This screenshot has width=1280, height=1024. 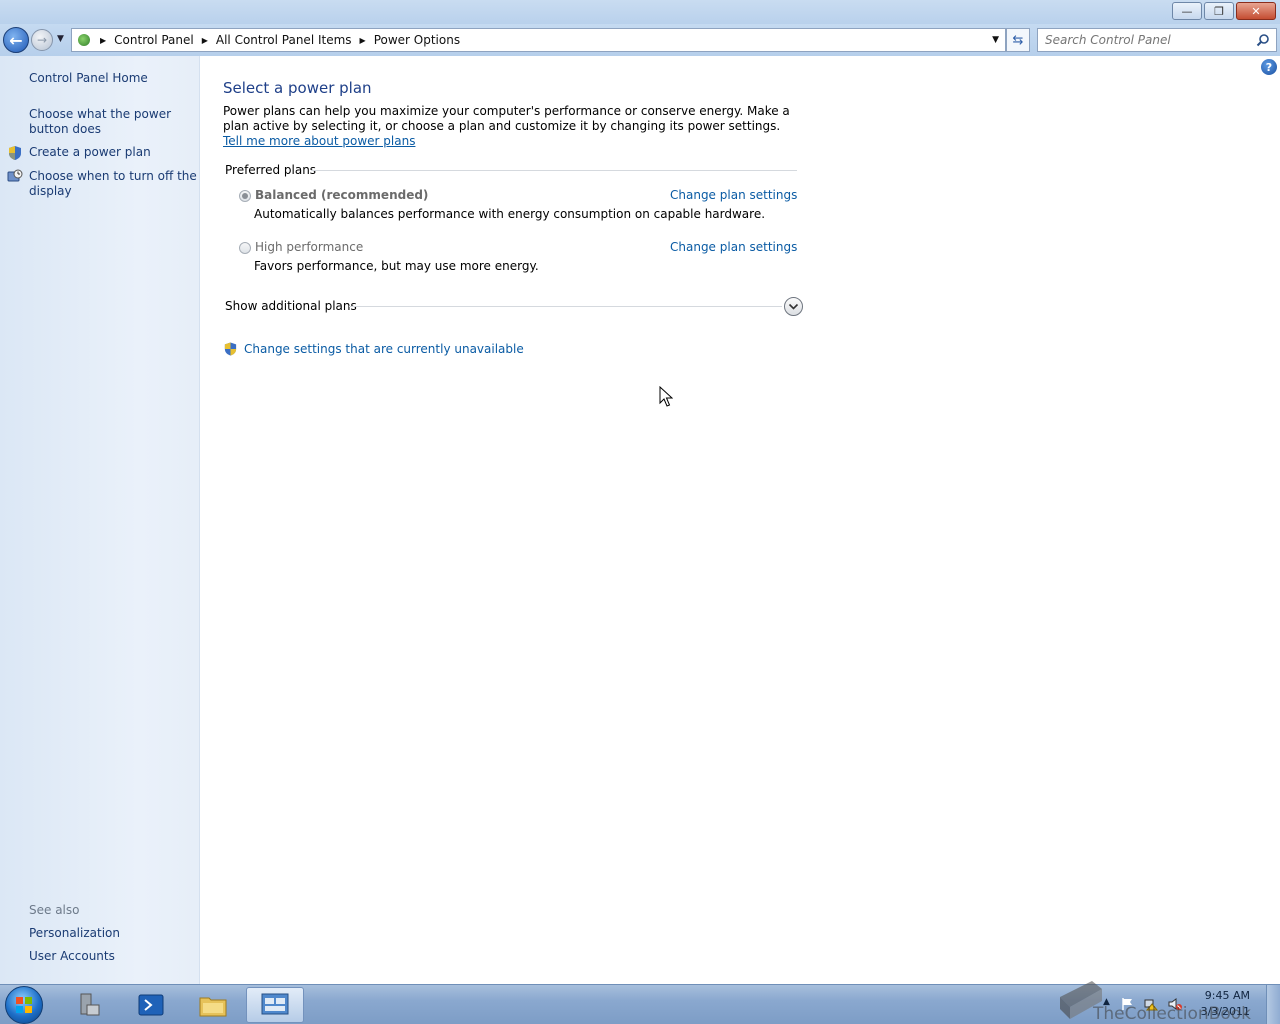 I want to click on taskbar: ▲ 9:45 AM 3/3/2011, so click(x=640, y=1002).